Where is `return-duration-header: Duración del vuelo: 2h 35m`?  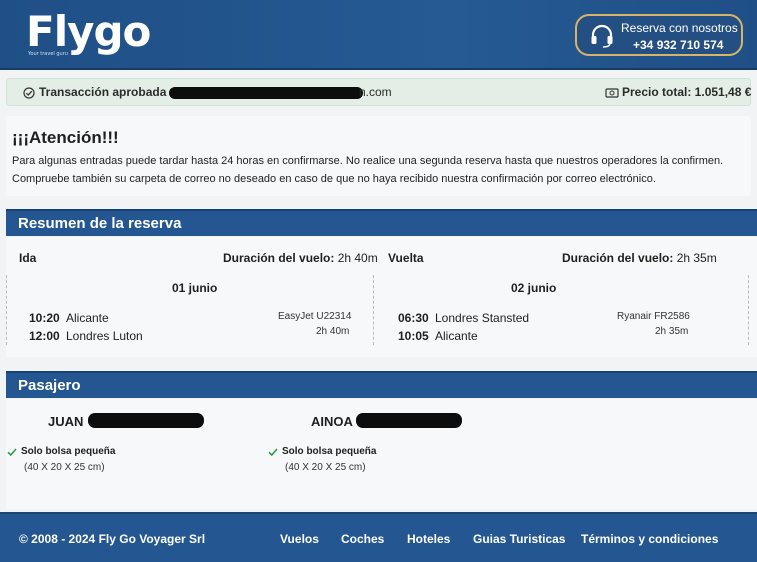 return-duration-header: Duración del vuelo: 2h 35m is located at coordinates (639, 258).